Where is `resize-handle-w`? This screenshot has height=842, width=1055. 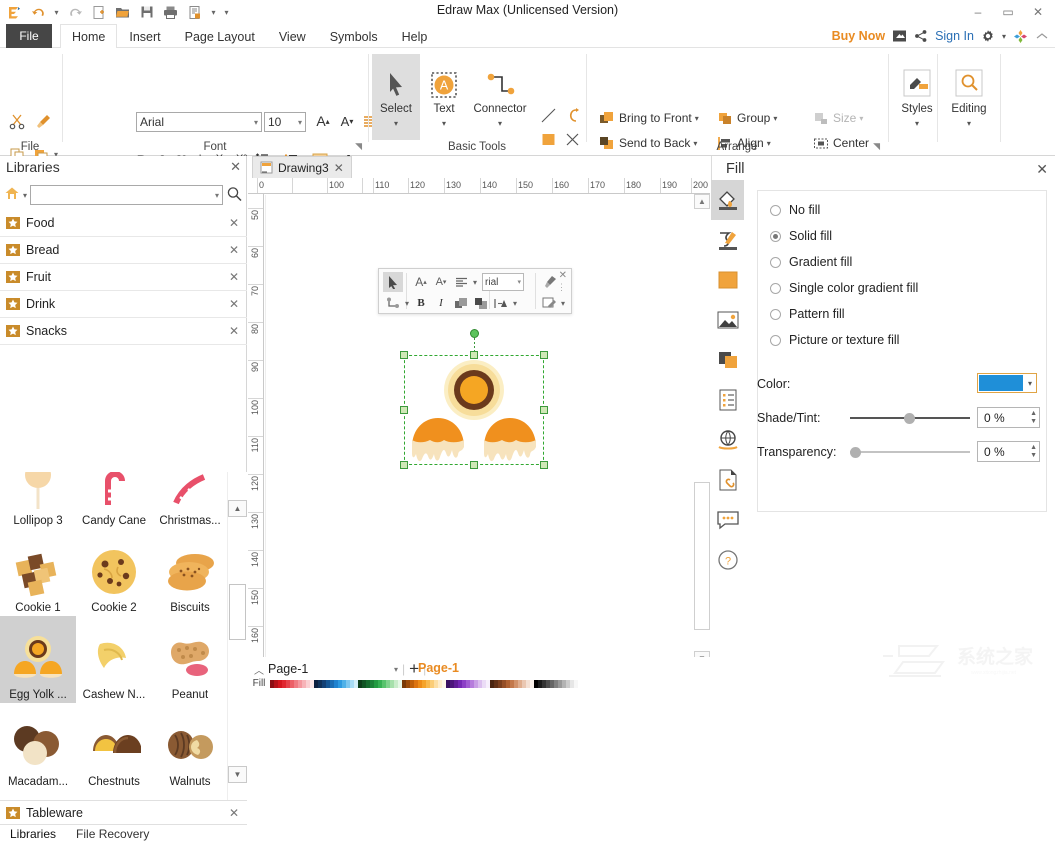
resize-handle-w is located at coordinates (404, 410).